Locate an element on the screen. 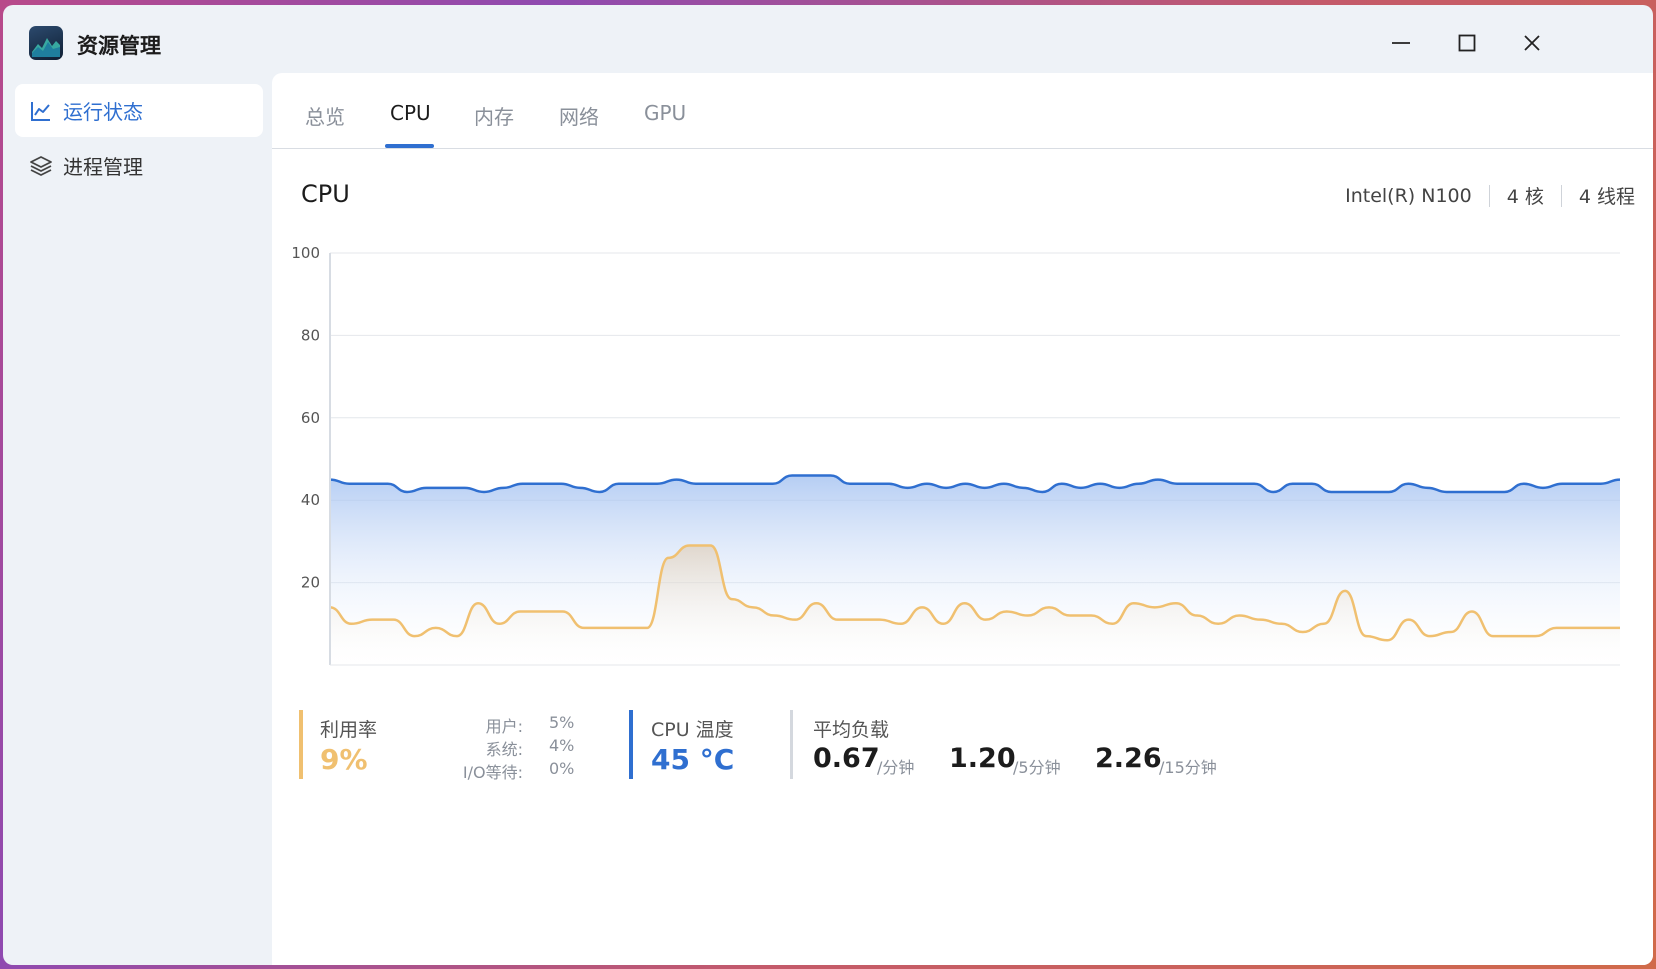 The image size is (1656, 969). cpu-cores: 4 核 is located at coordinates (1525, 197).